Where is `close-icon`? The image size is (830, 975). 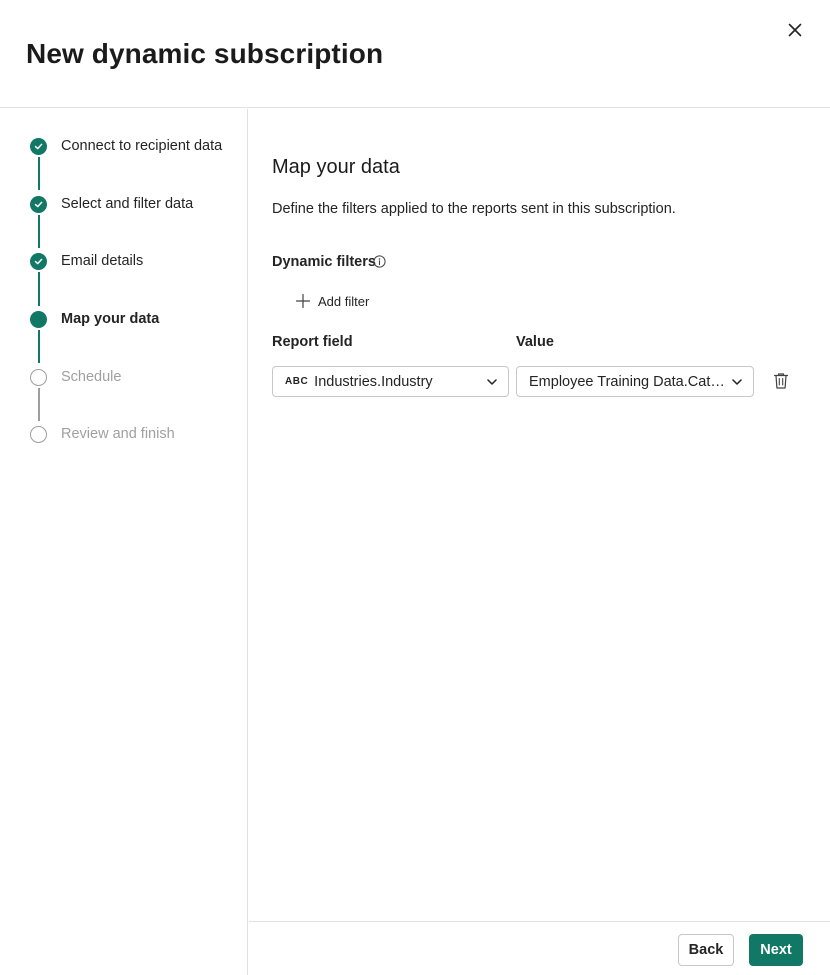 close-icon is located at coordinates (795, 30).